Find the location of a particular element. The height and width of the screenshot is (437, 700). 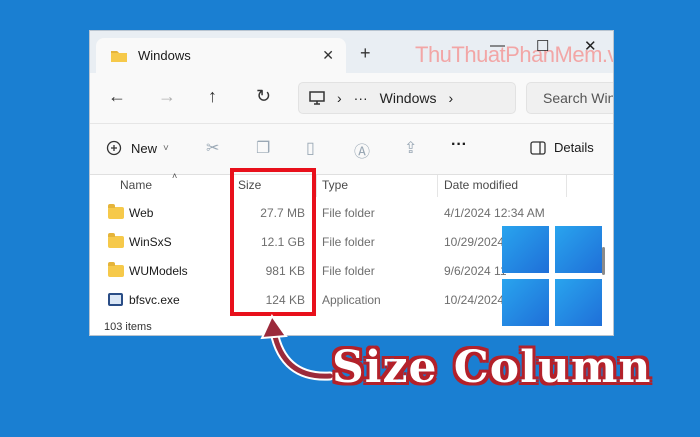

sort-up-icon: ˄ is located at coordinates (175, 176).